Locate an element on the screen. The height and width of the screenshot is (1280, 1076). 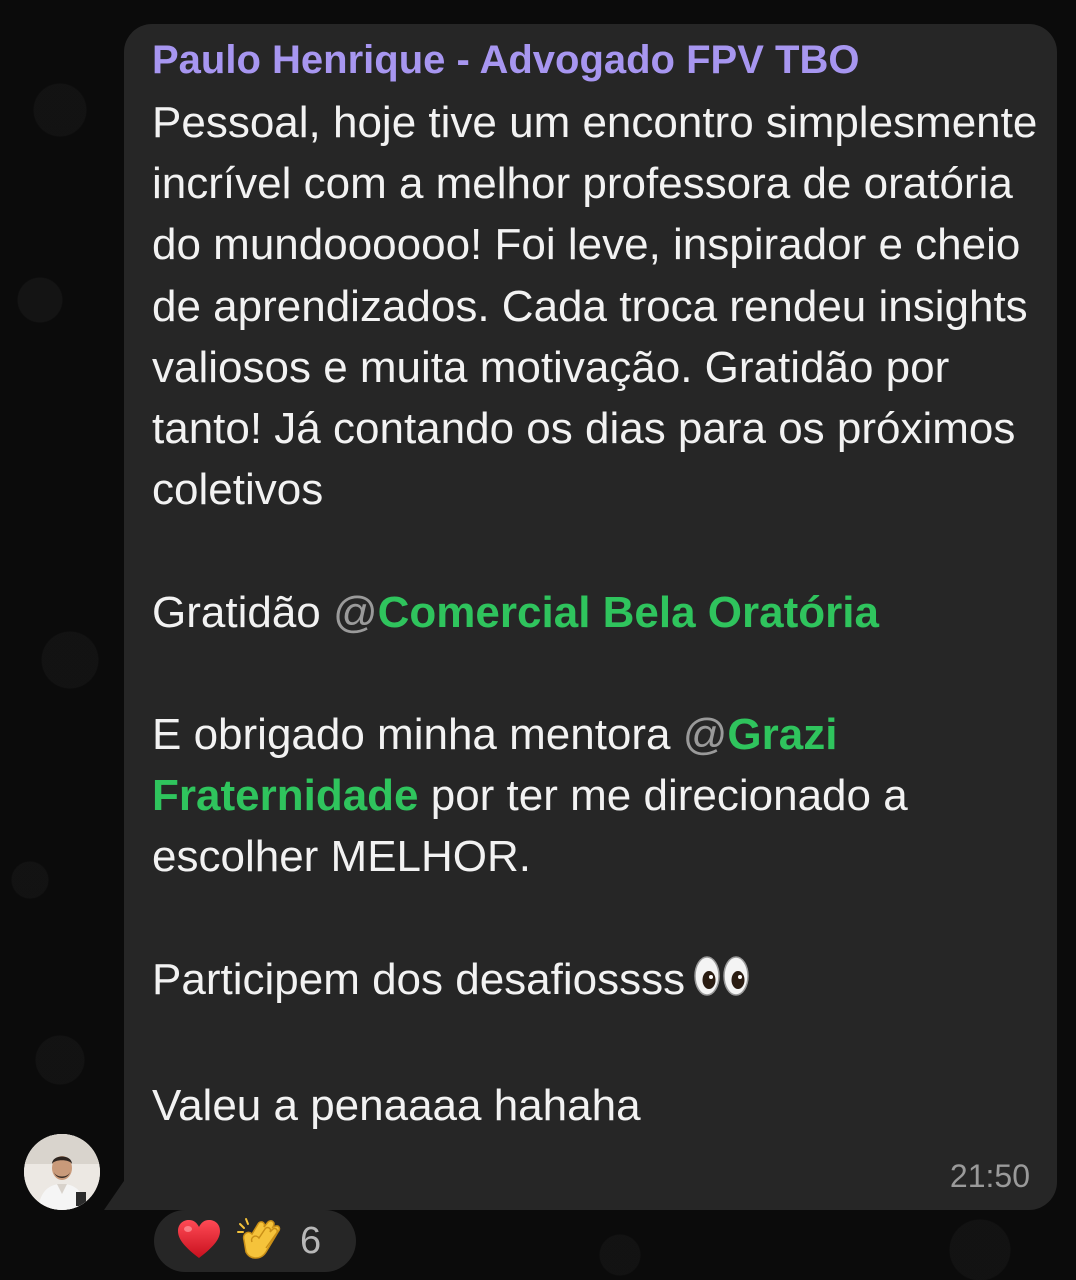
message-paragraph: Gratidão @Comercial Bela Oratória is located at coordinates (515, 612).